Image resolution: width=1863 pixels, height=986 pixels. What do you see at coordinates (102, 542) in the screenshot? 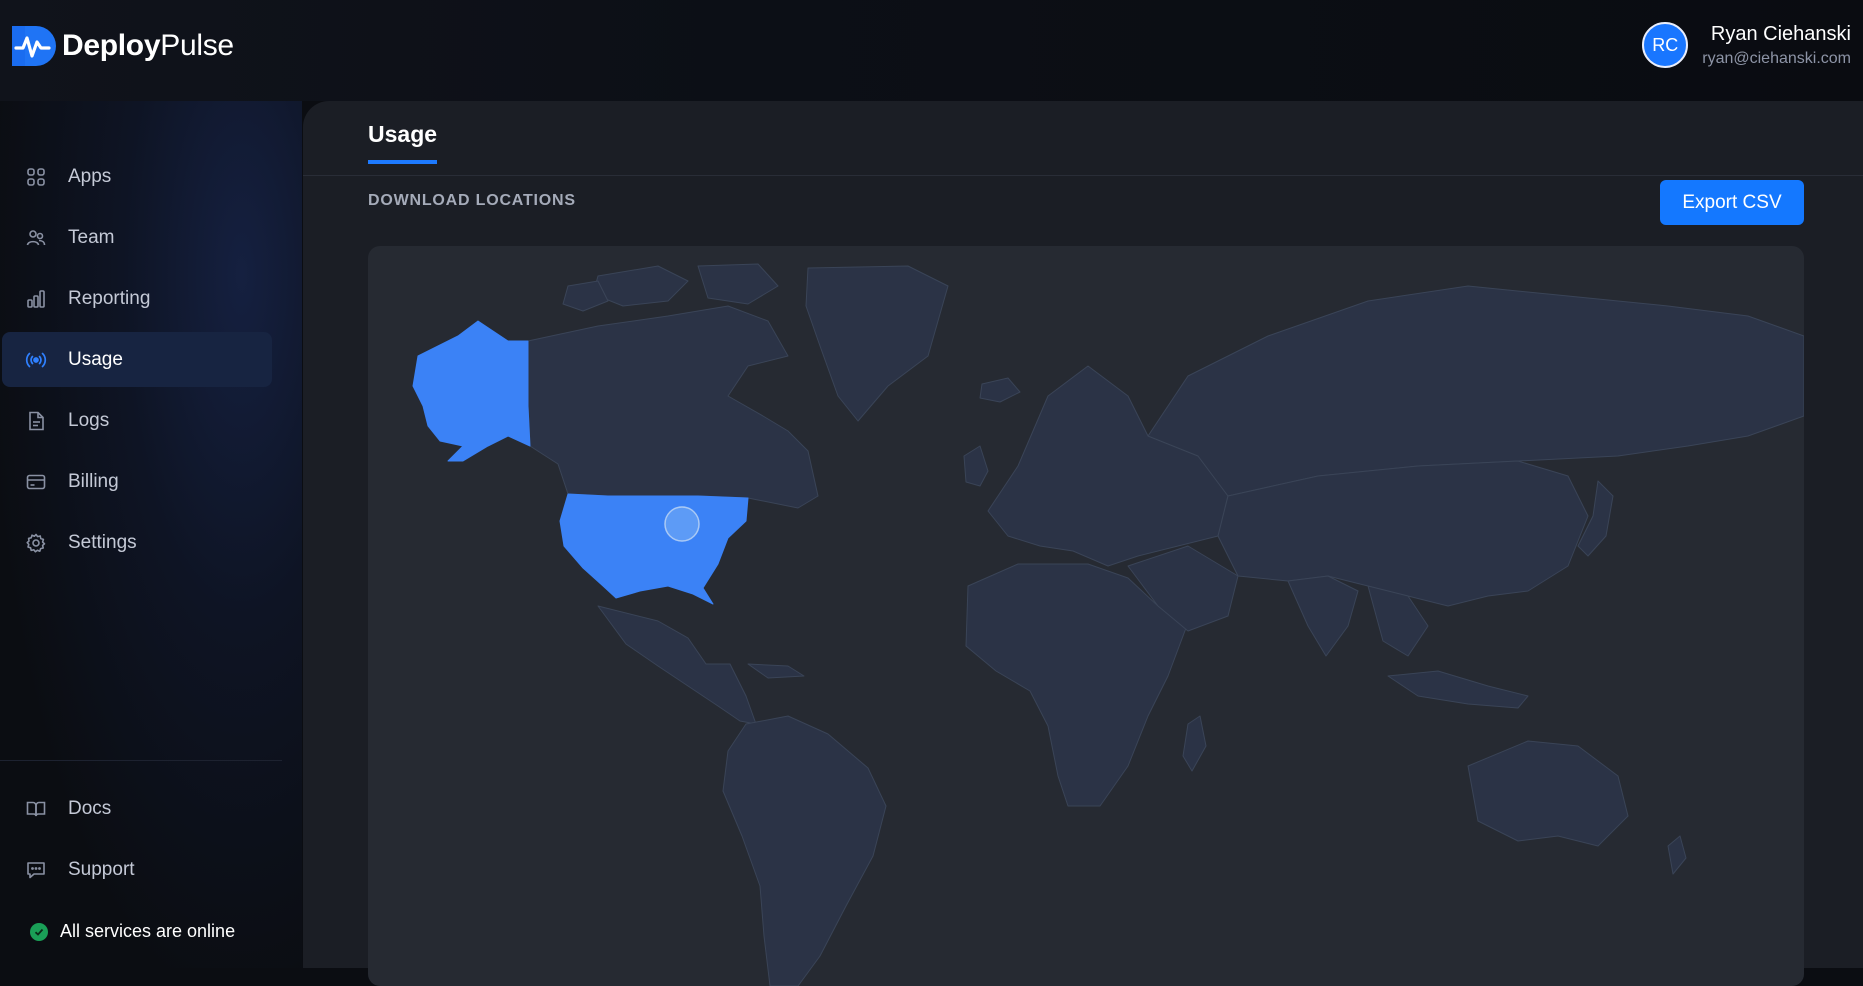
I see `sidebar-item-label: Settings` at bounding box center [102, 542].